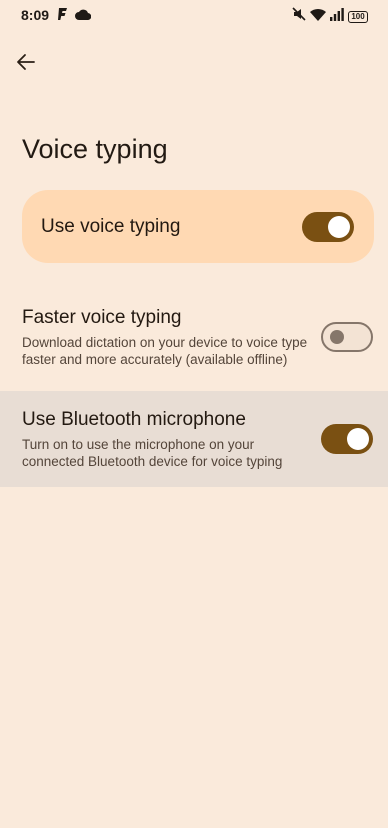 Image resolution: width=388 pixels, height=828 pixels. What do you see at coordinates (337, 16) in the screenshot?
I see `signal-icon` at bounding box center [337, 16].